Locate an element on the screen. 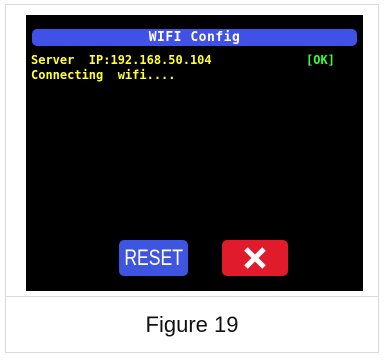 The width and height of the screenshot is (385, 361). close-button is located at coordinates (255, 258).